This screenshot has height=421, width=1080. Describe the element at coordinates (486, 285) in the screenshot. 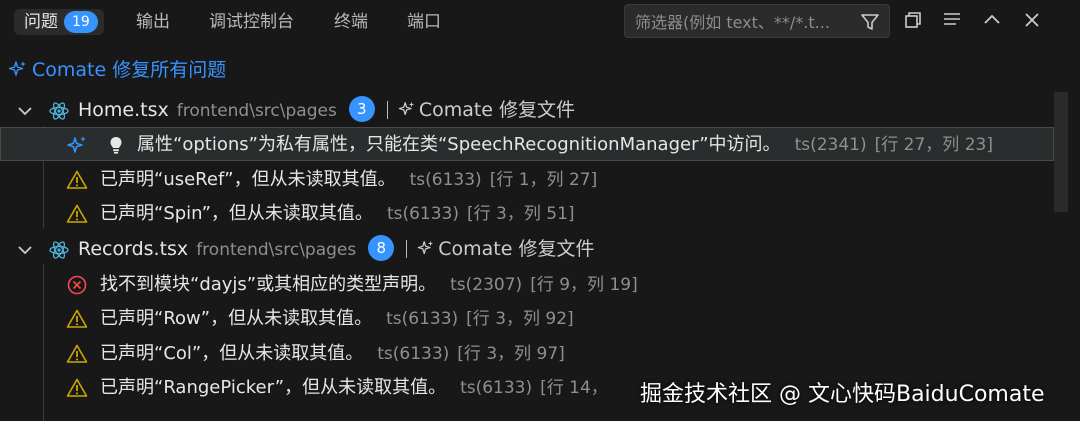

I see `problem-code: ts(2307)` at that location.